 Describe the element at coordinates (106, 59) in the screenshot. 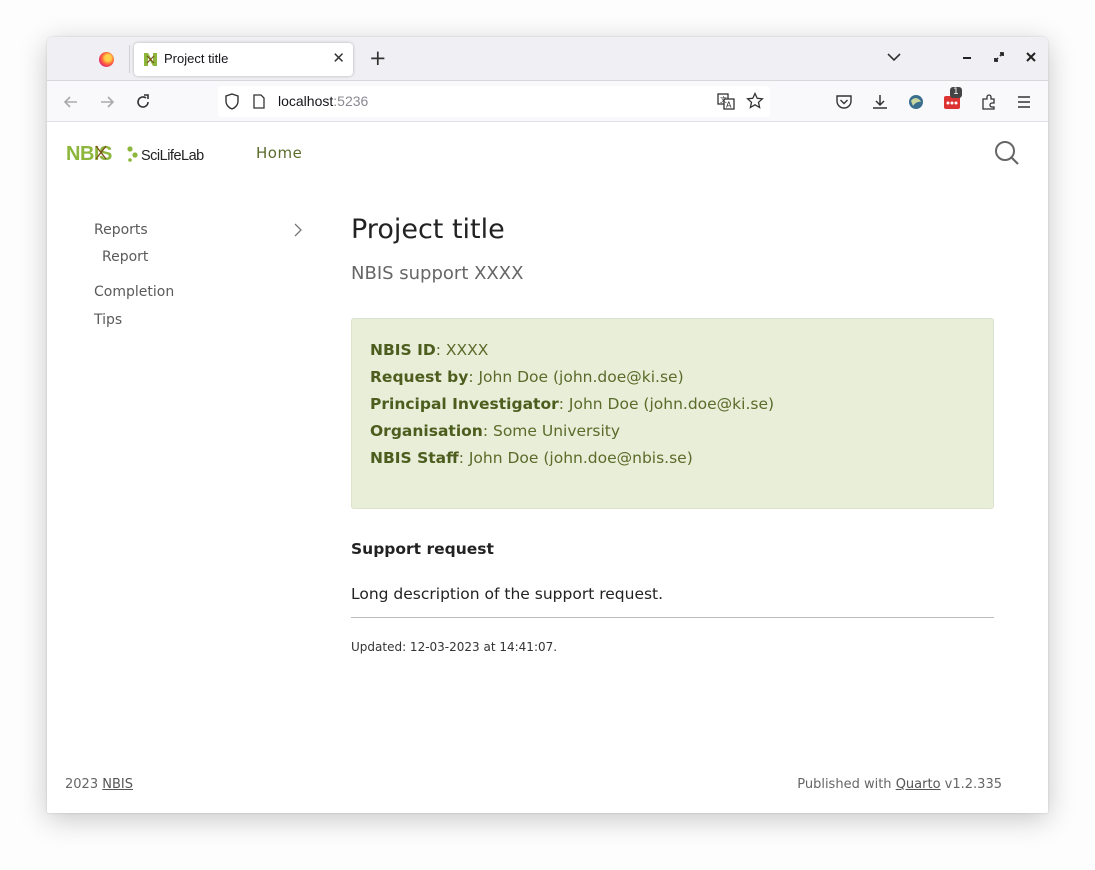

I see `firefox-icon` at that location.